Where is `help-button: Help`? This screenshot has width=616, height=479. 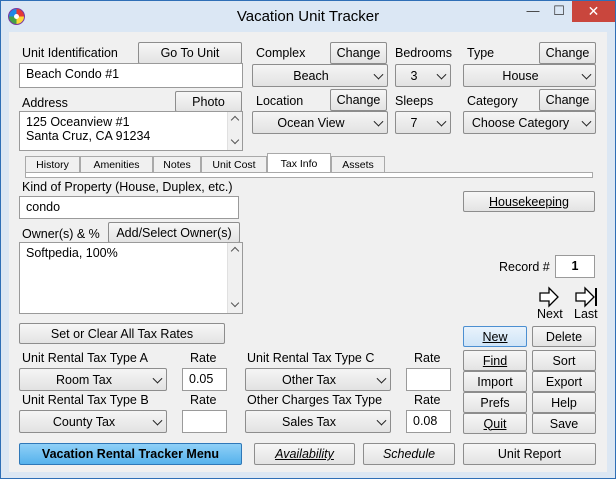 help-button: Help is located at coordinates (564, 402).